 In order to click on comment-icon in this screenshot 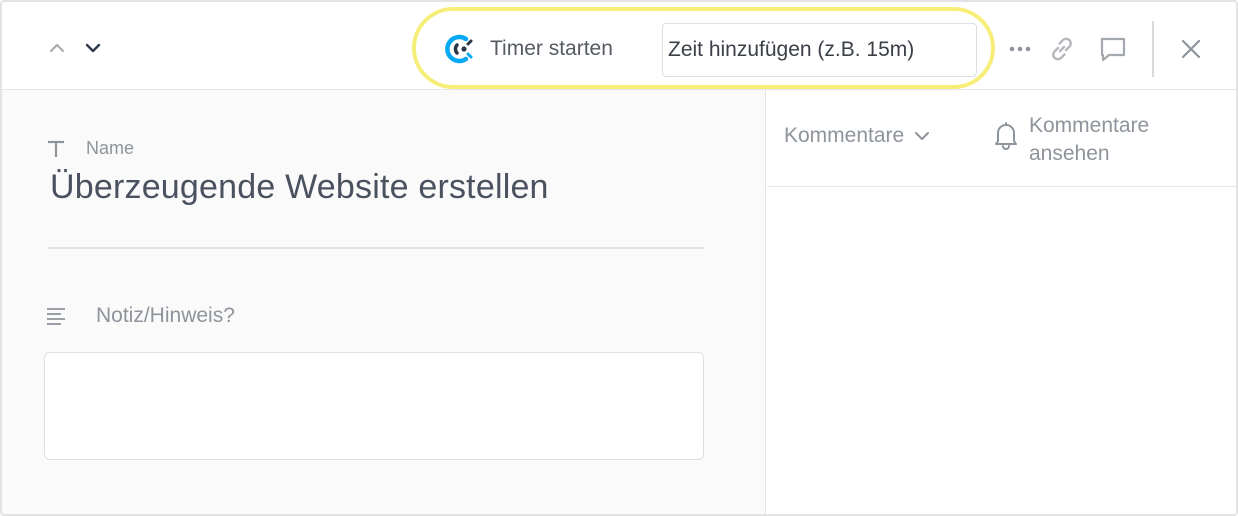, I will do `click(1113, 49)`.